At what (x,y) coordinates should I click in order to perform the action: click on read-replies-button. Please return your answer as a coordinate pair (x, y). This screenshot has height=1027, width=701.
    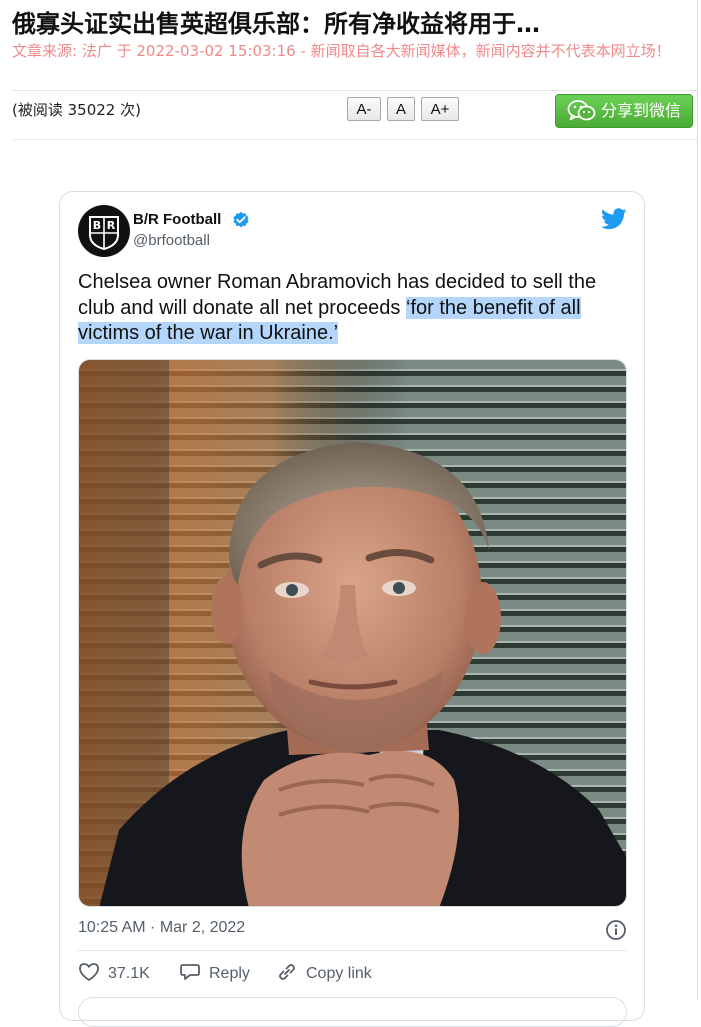
    Looking at the image, I should click on (352, 1012).